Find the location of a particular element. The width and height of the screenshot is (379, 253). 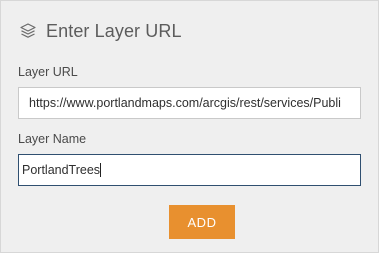

layer-name-input: PortlandTrees is located at coordinates (189, 170).